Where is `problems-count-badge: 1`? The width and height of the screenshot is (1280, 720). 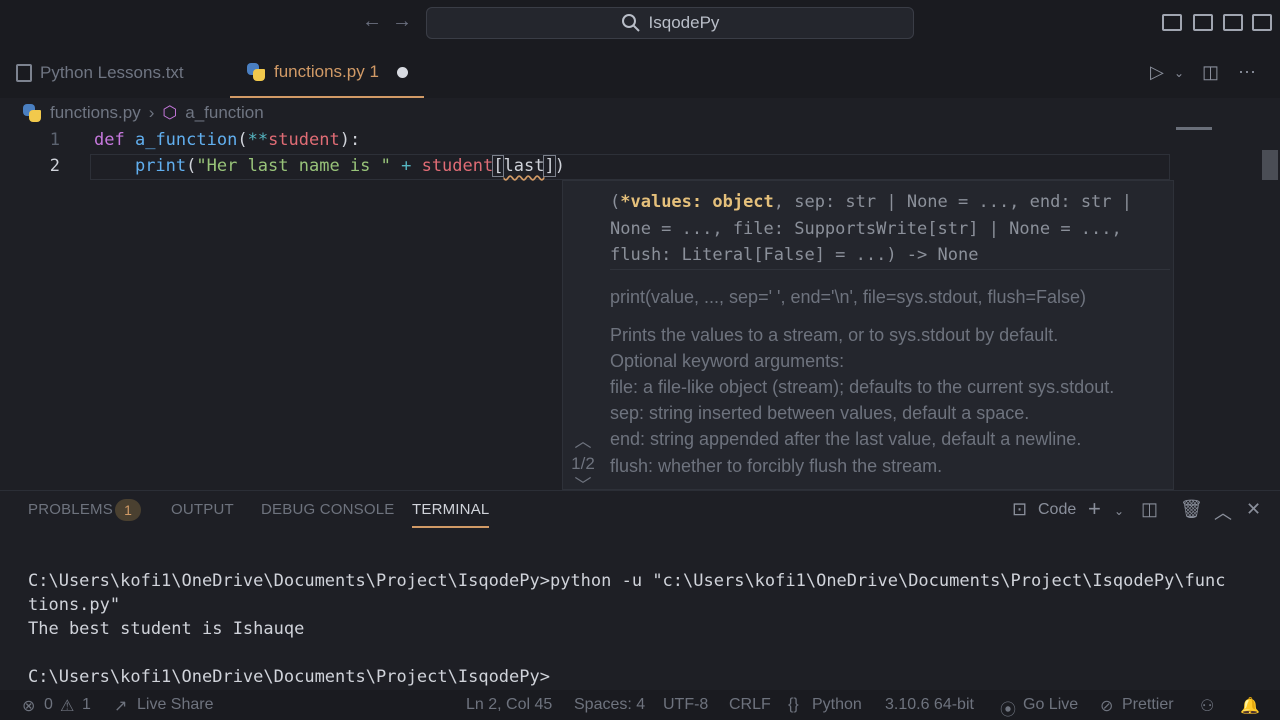
problems-count-badge: 1 is located at coordinates (128, 510).